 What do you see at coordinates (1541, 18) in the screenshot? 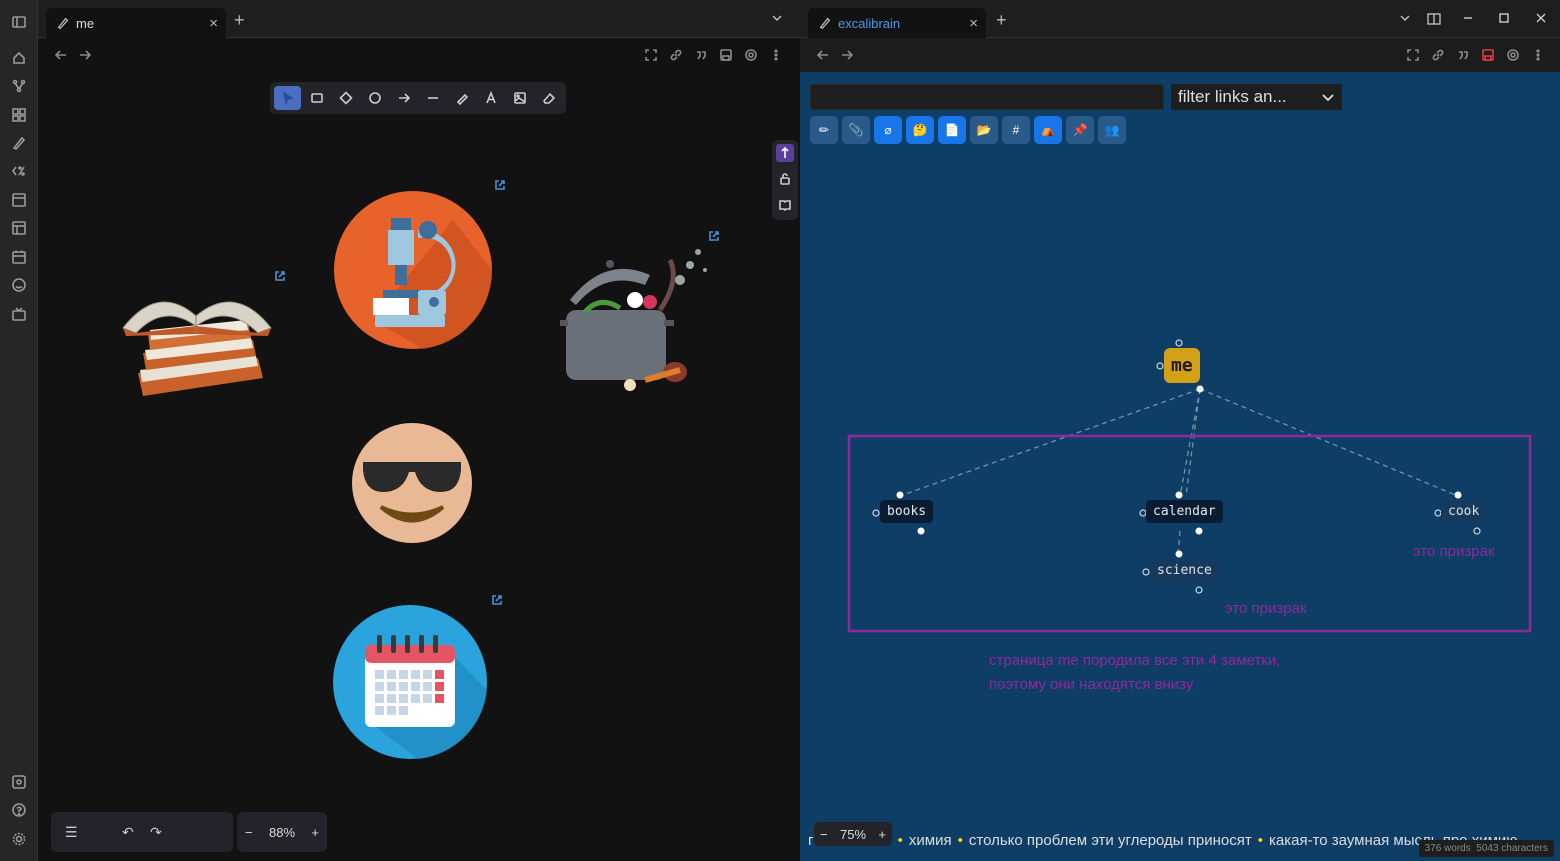
I see `close-window-icon` at bounding box center [1541, 18].